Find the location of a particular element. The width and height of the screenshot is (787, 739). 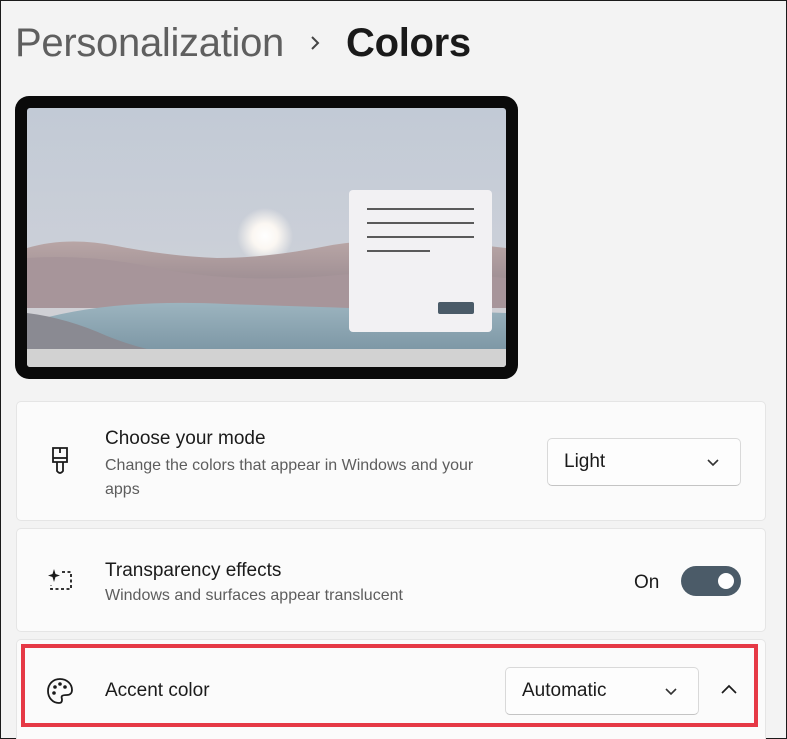

mode-title: Choose your mode is located at coordinates (185, 438).